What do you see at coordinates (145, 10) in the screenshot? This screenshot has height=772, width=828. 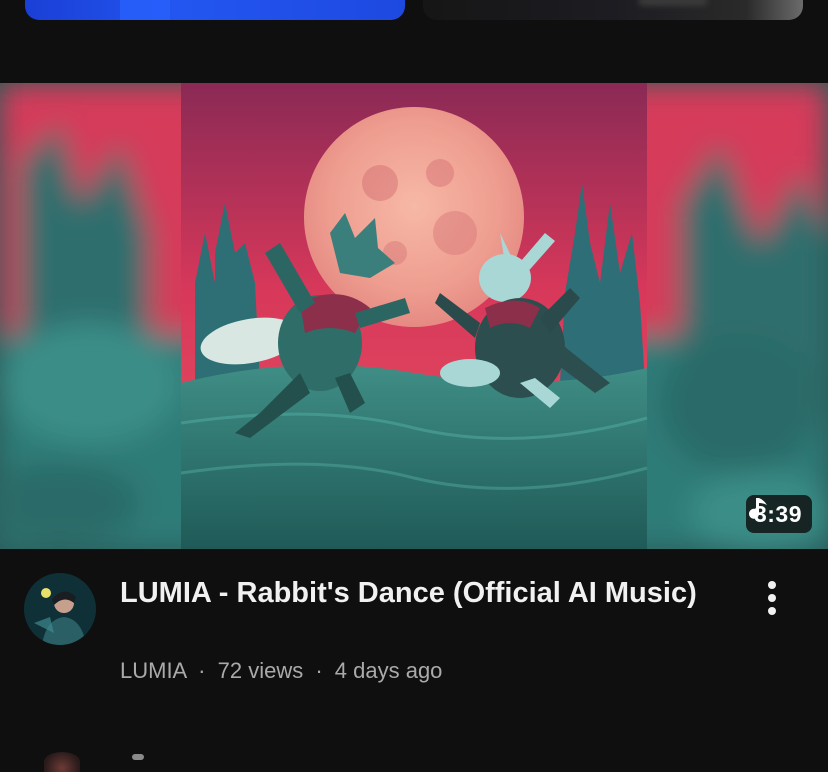 I see `thumbnail-stripe` at bounding box center [145, 10].